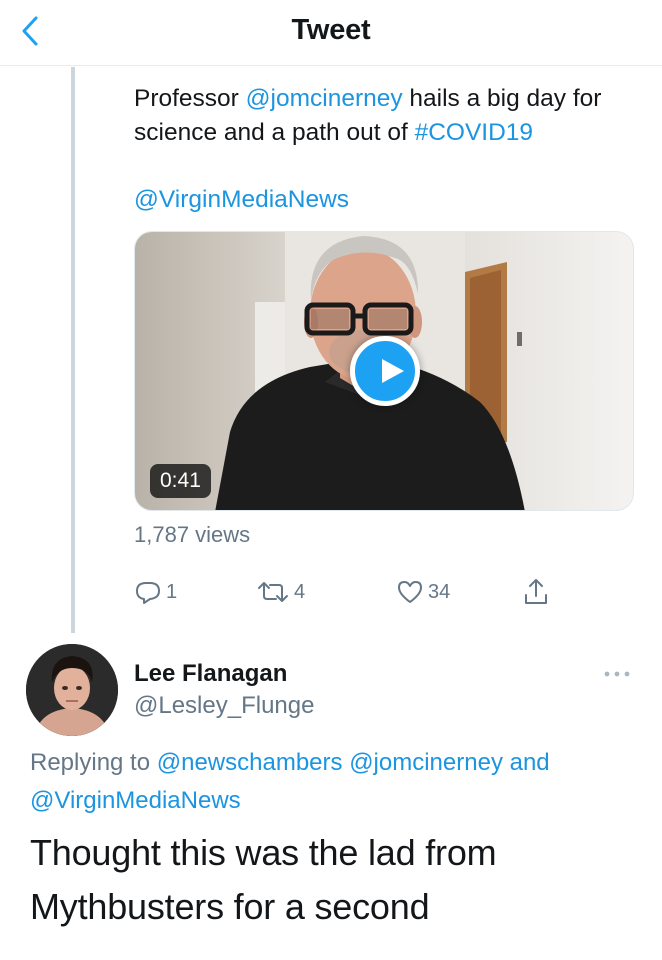  What do you see at coordinates (526, 762) in the screenshot?
I see `replying-and: and` at bounding box center [526, 762].